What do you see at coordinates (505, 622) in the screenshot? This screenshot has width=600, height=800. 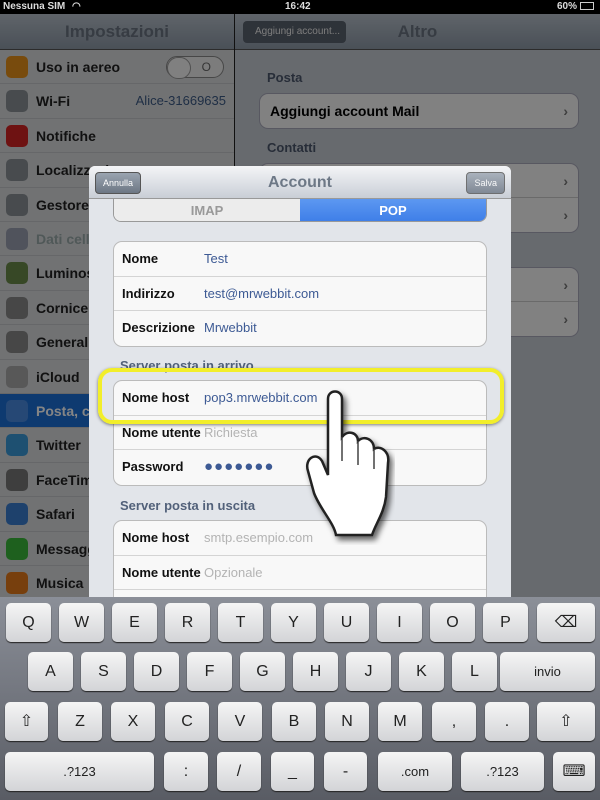 I see `key-P: P` at bounding box center [505, 622].